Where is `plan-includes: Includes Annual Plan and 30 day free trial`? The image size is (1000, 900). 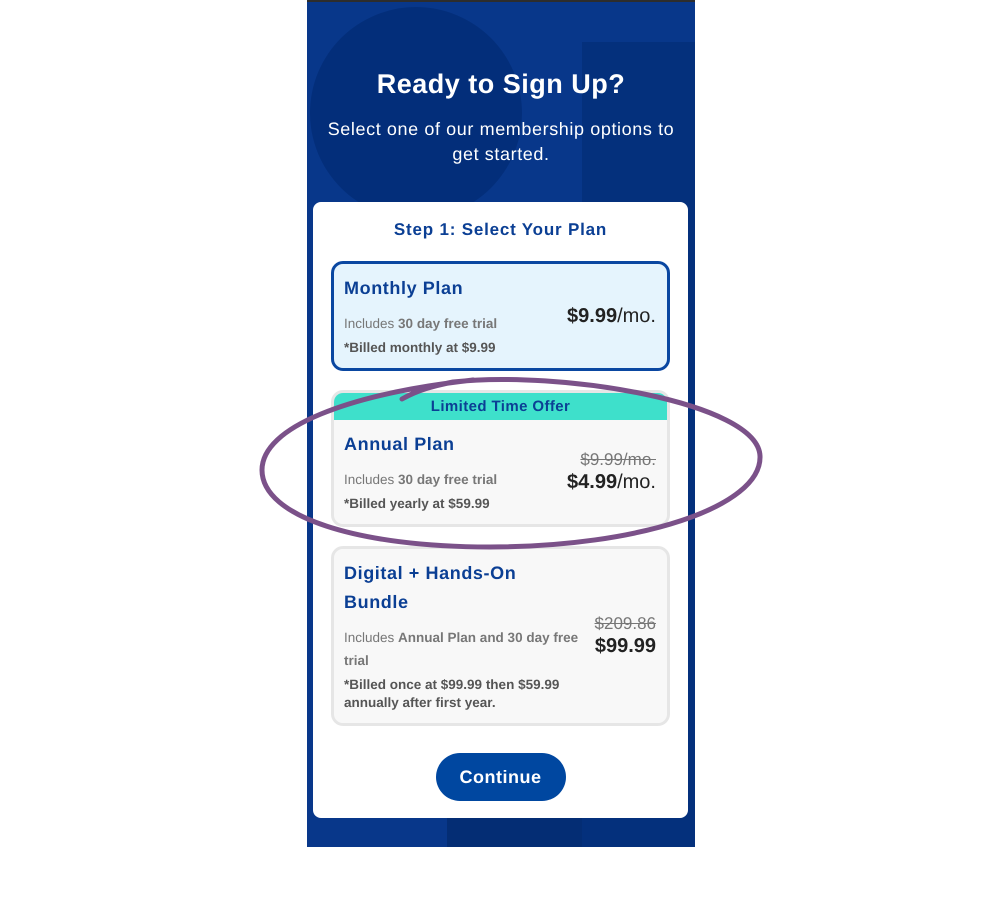
plan-includes: Includes Annual Plan and 30 day free trial is located at coordinates (462, 649).